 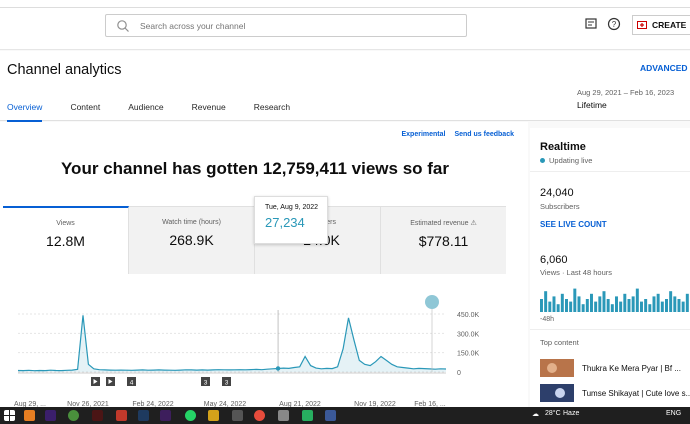 I want to click on weather-icon: ☁, so click(x=535, y=414).